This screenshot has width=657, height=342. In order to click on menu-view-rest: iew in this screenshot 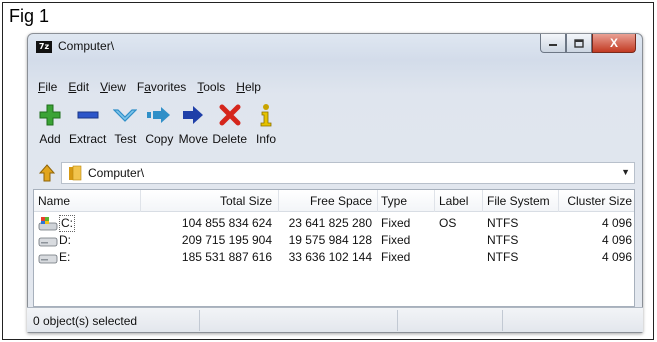, I will do `click(116, 87)`.